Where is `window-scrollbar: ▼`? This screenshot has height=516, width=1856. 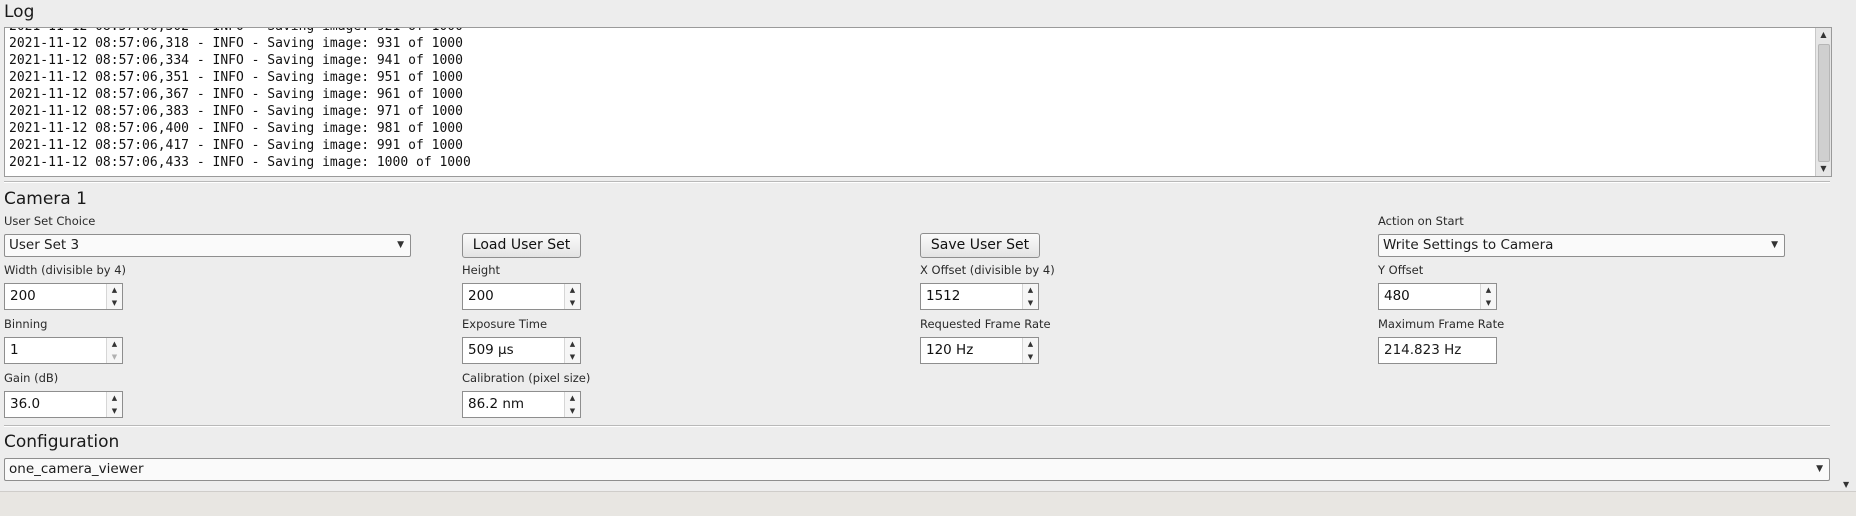
window-scrollbar: ▼ is located at coordinates (1848, 245).